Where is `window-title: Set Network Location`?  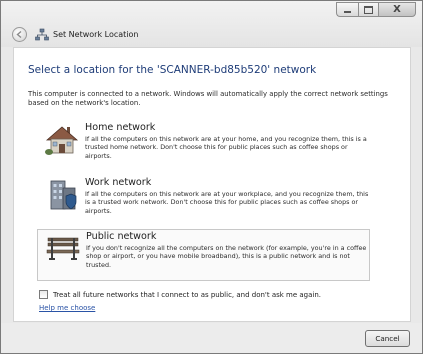 window-title: Set Network Location is located at coordinates (96, 34).